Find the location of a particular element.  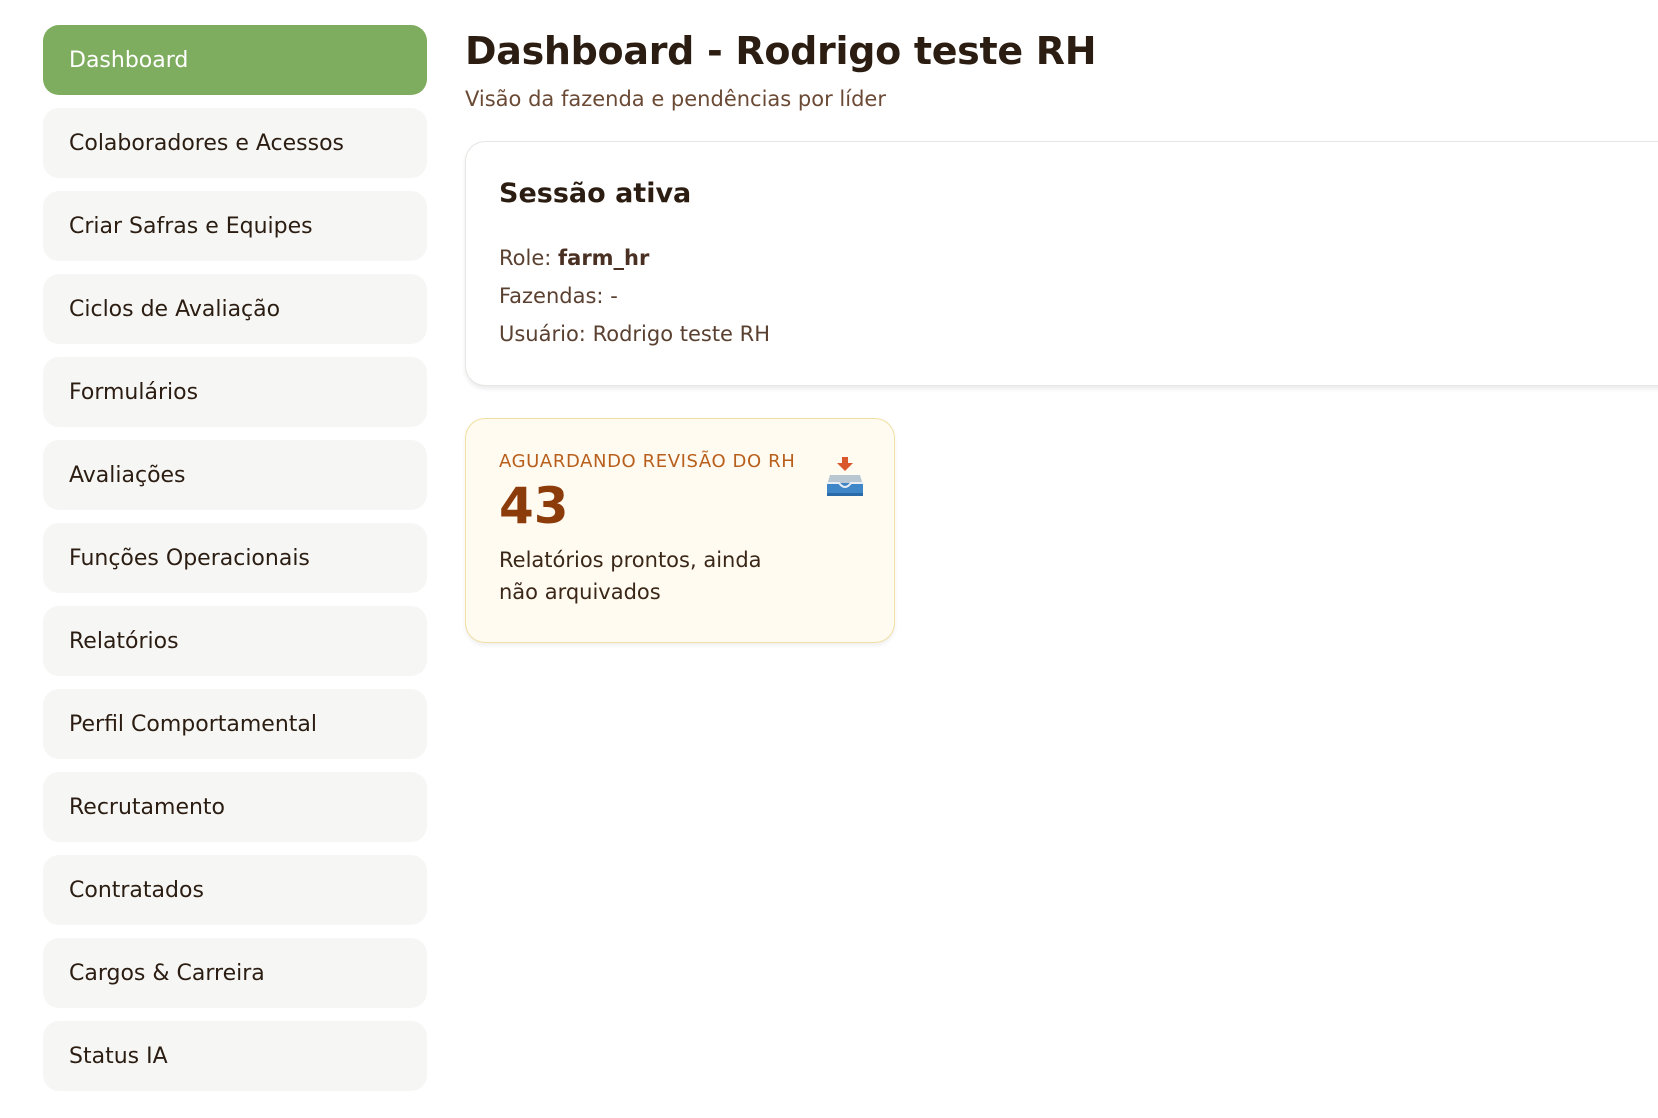

sidebar-item-status-ia: Status IA is located at coordinates (235, 1056).